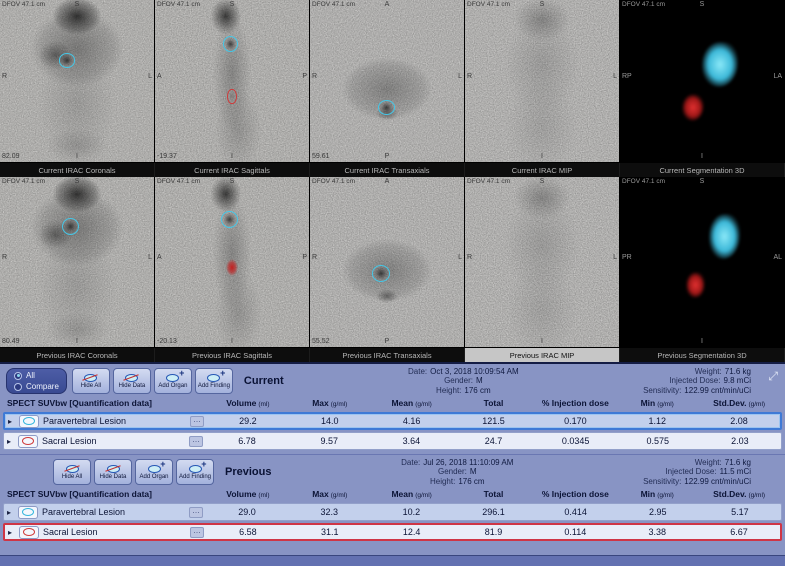  Describe the element at coordinates (195, 476) in the screenshot. I see `button-label: Add Finding` at that location.